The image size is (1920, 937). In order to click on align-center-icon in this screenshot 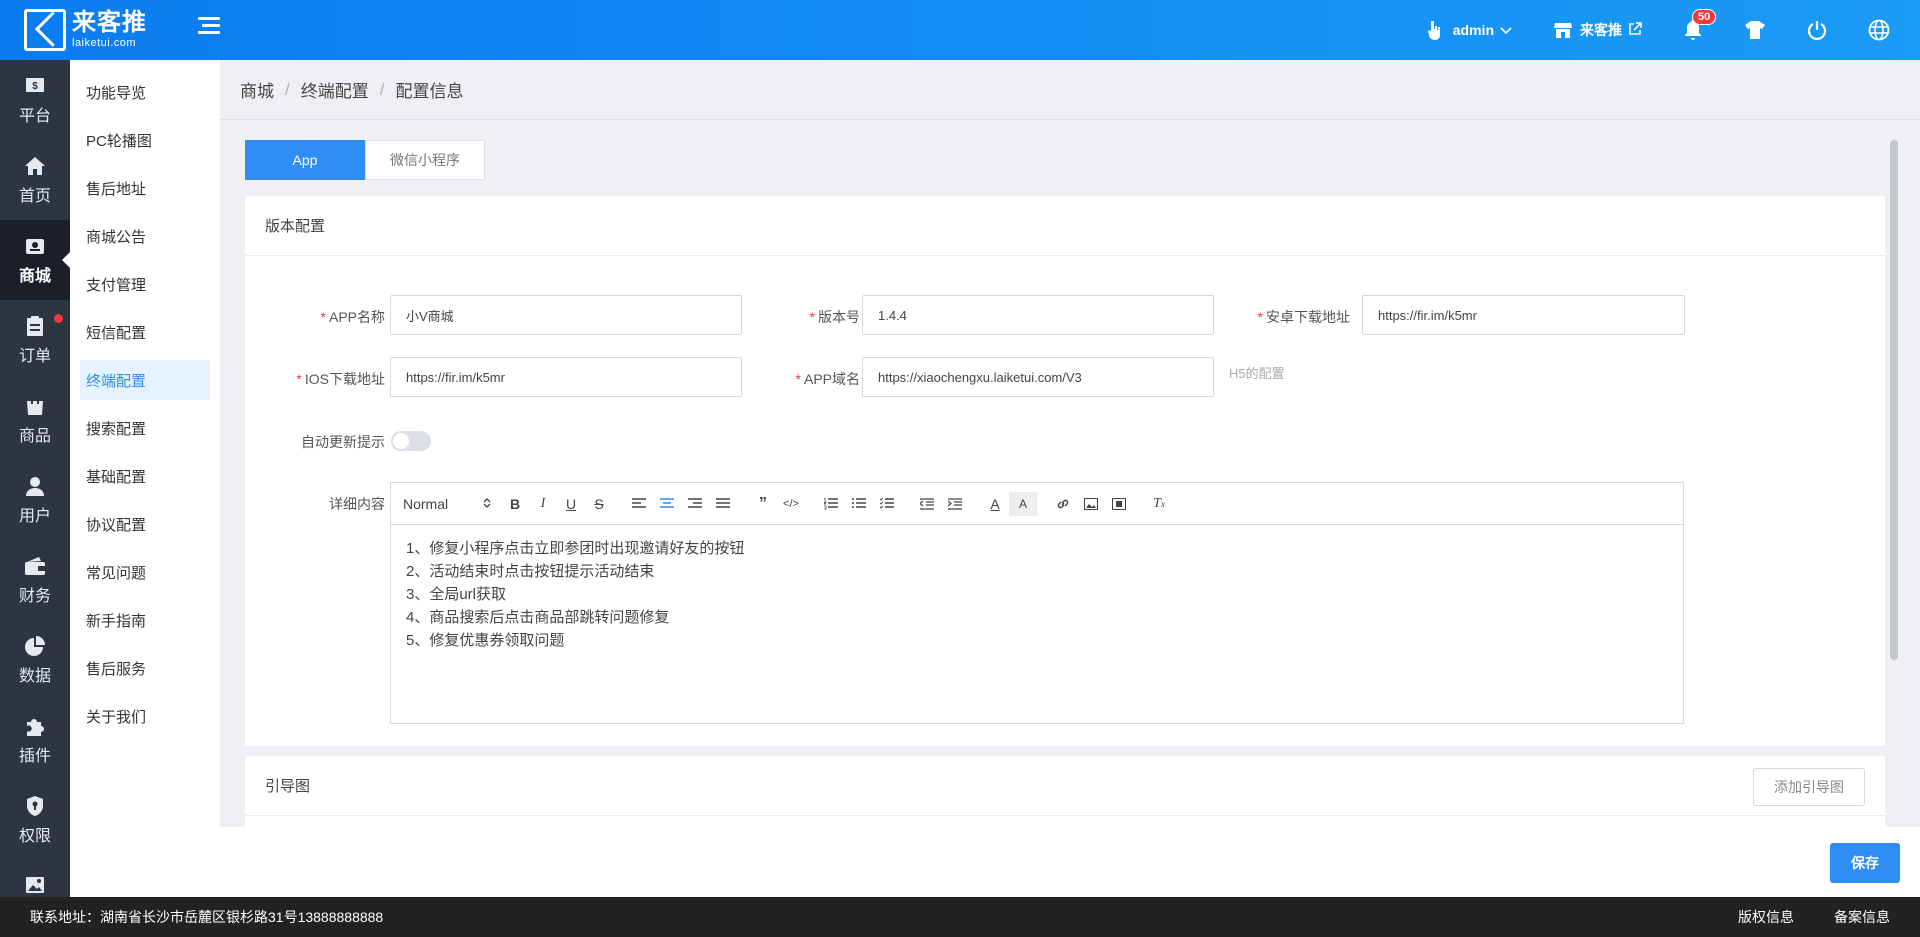, I will do `click(667, 504)`.